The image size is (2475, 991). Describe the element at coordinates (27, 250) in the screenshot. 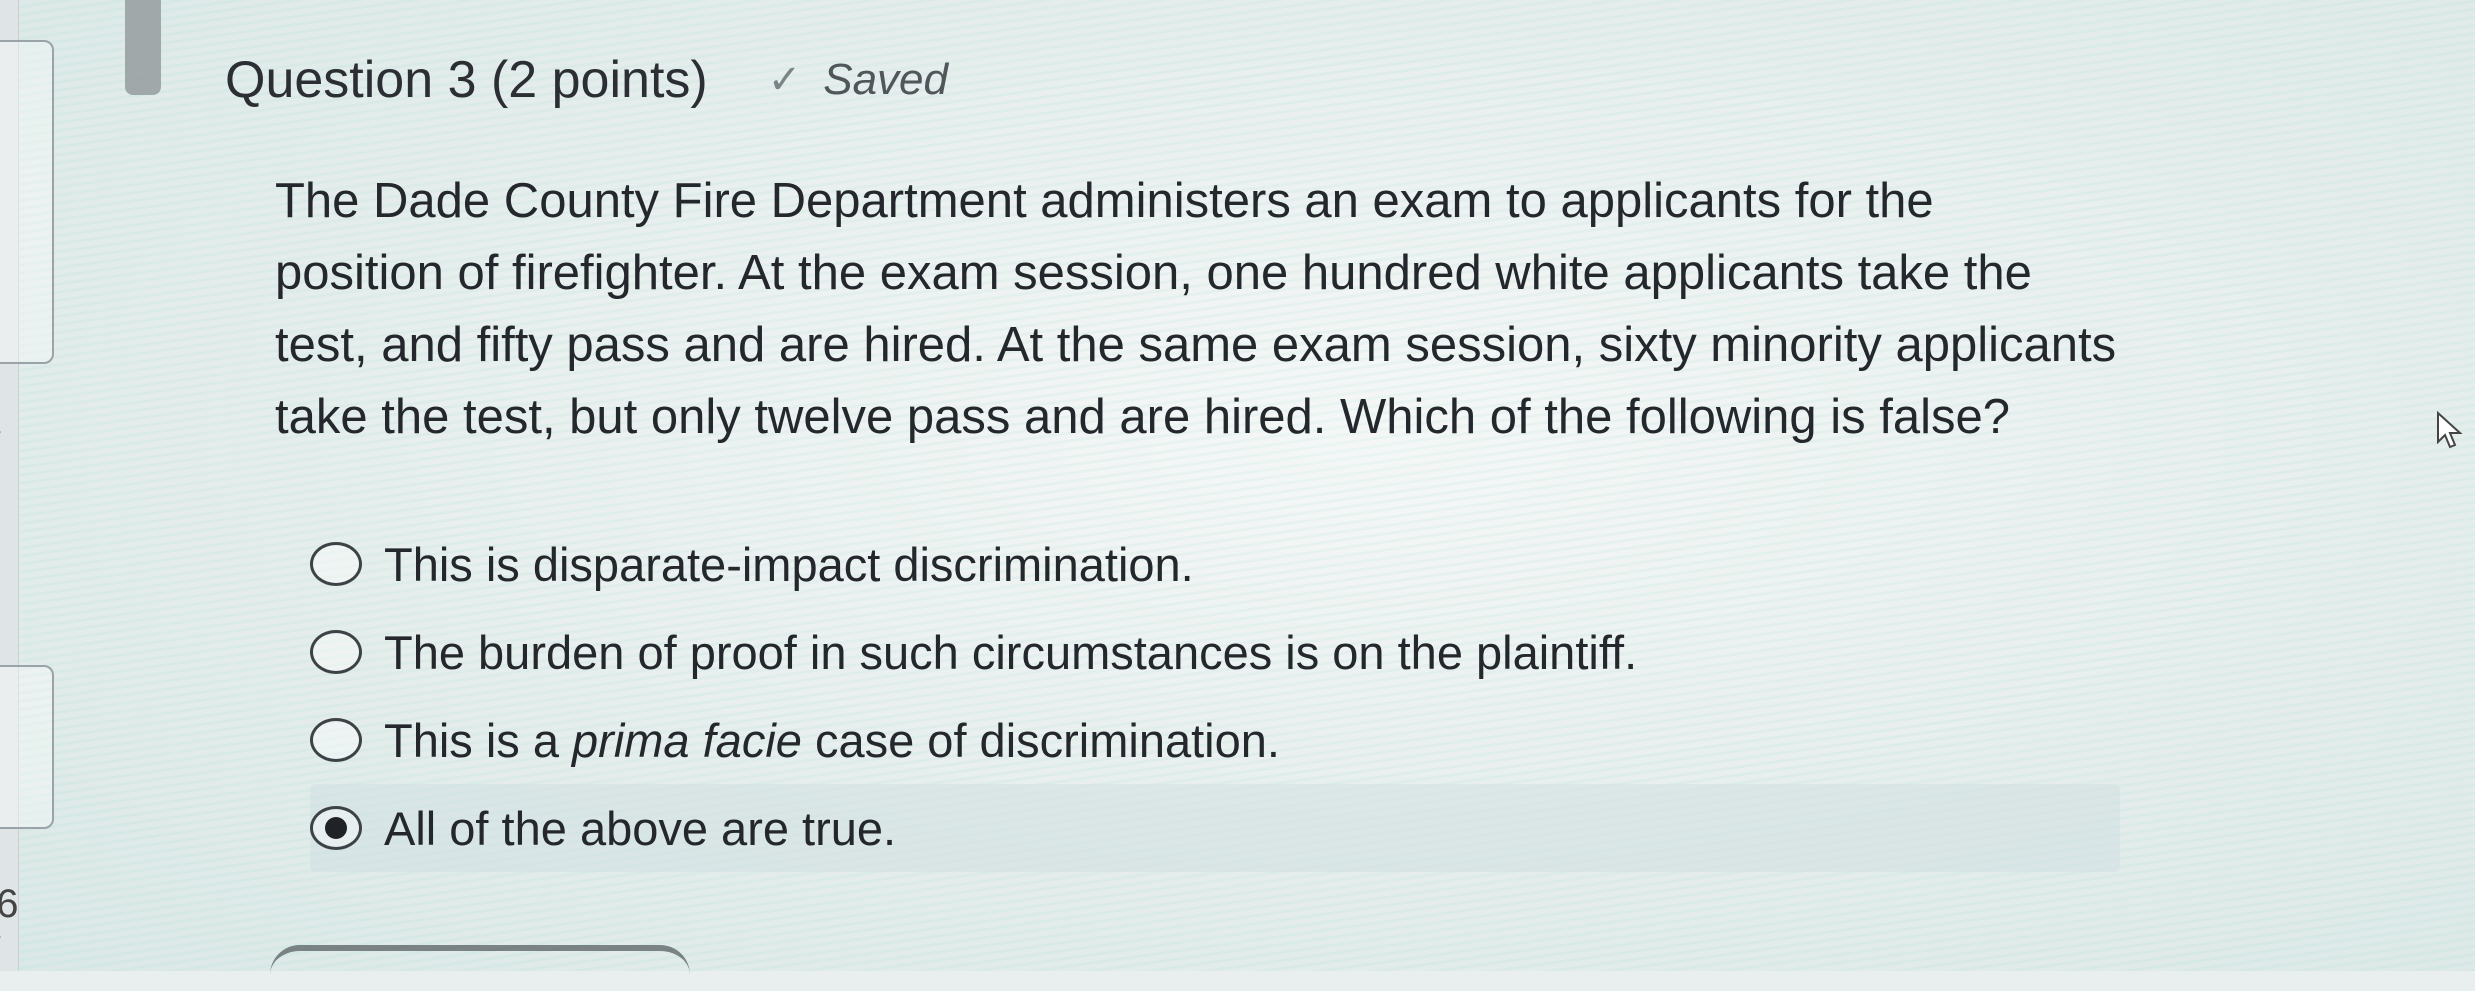

I see `question-nav-card-3: 3 ✓` at that location.